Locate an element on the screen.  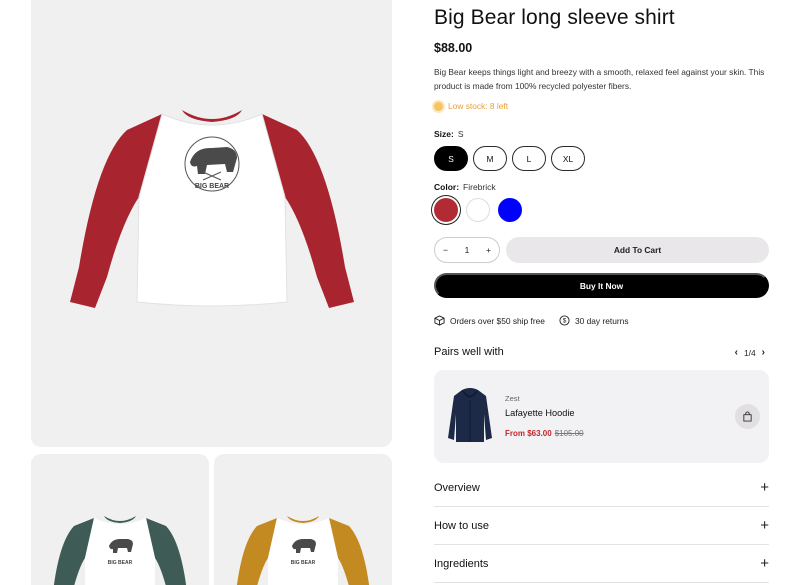
color-options is located at coordinates (478, 210).